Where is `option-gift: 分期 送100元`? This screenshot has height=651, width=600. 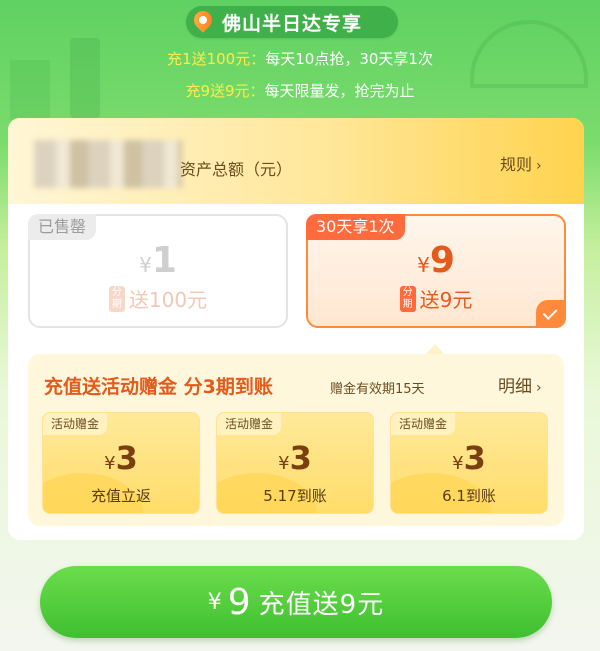
option-gift: 分期 送100元 is located at coordinates (158, 298).